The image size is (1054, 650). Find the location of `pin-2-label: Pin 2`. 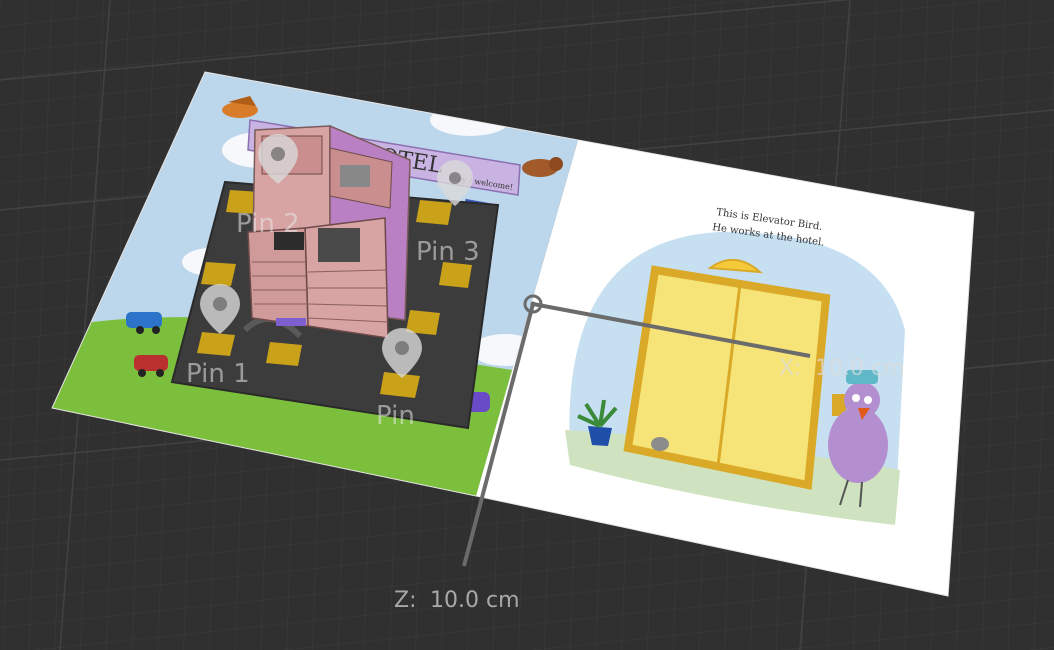

pin-2-label: Pin 2 is located at coordinates (268, 224).